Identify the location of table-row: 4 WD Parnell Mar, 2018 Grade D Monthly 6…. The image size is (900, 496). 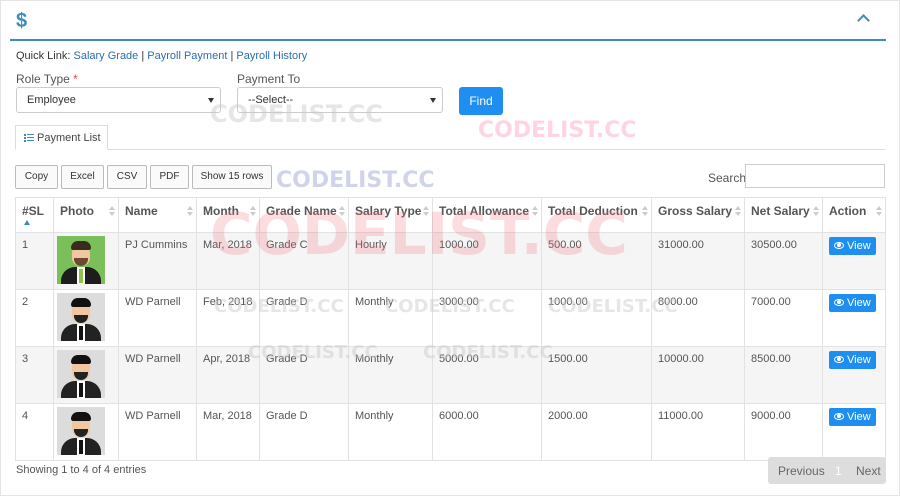
(450, 432).